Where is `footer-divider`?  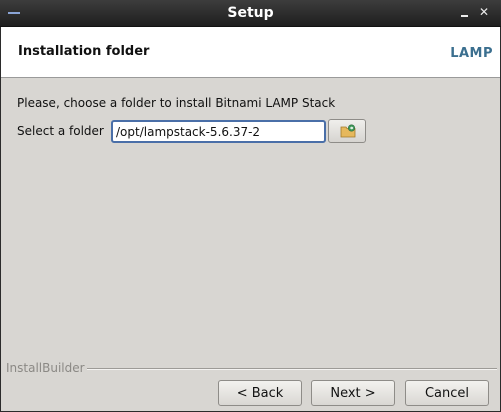 footer-divider is located at coordinates (292, 369).